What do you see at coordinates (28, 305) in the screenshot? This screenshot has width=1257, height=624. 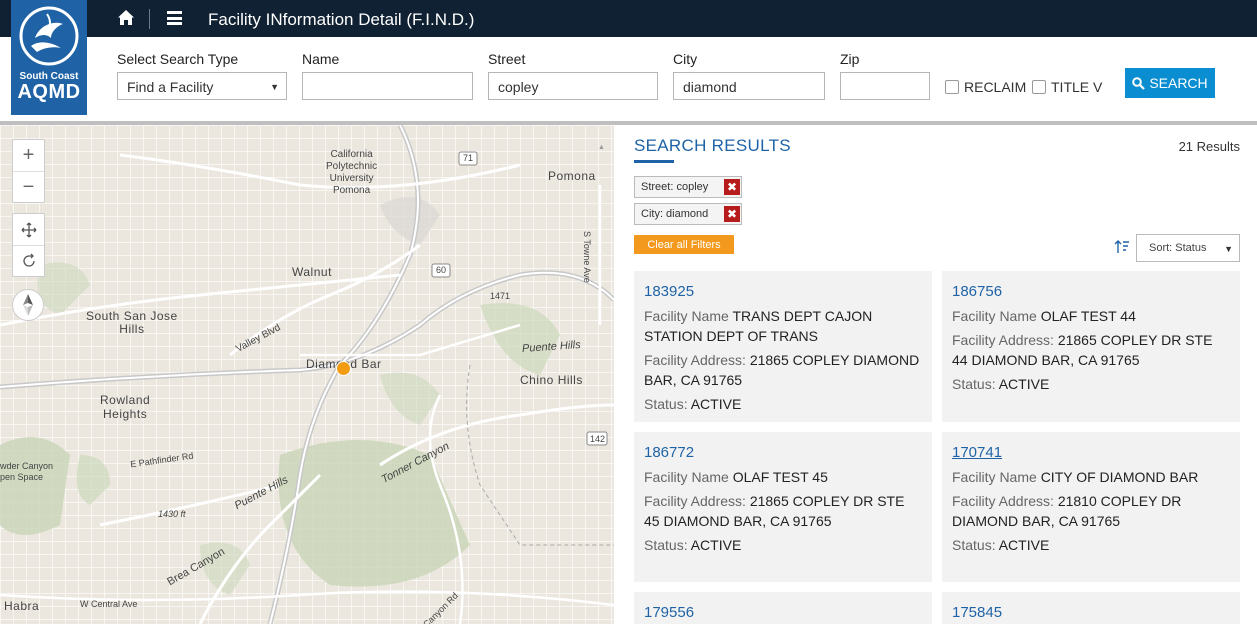 I see `compass-icon` at bounding box center [28, 305].